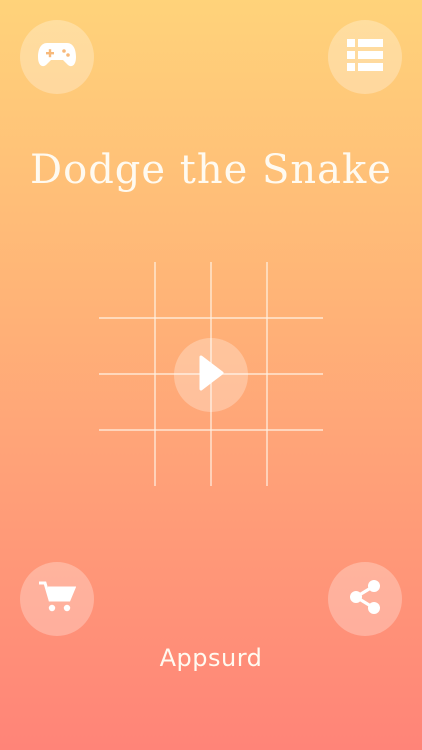 The height and width of the screenshot is (750, 422). I want to click on play-button, so click(211, 375).